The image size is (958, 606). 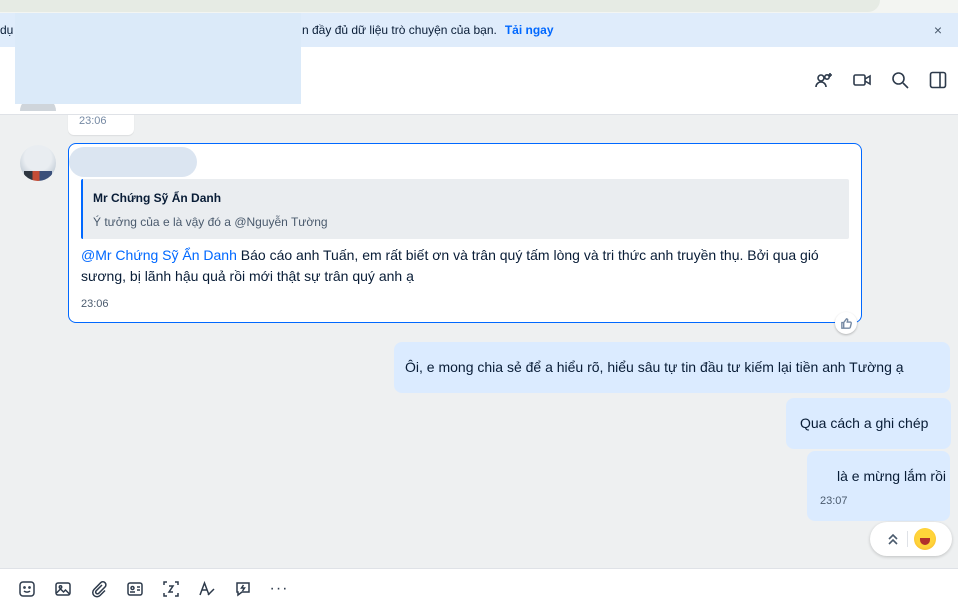 I want to click on contact-card-button, so click(x=135, y=589).